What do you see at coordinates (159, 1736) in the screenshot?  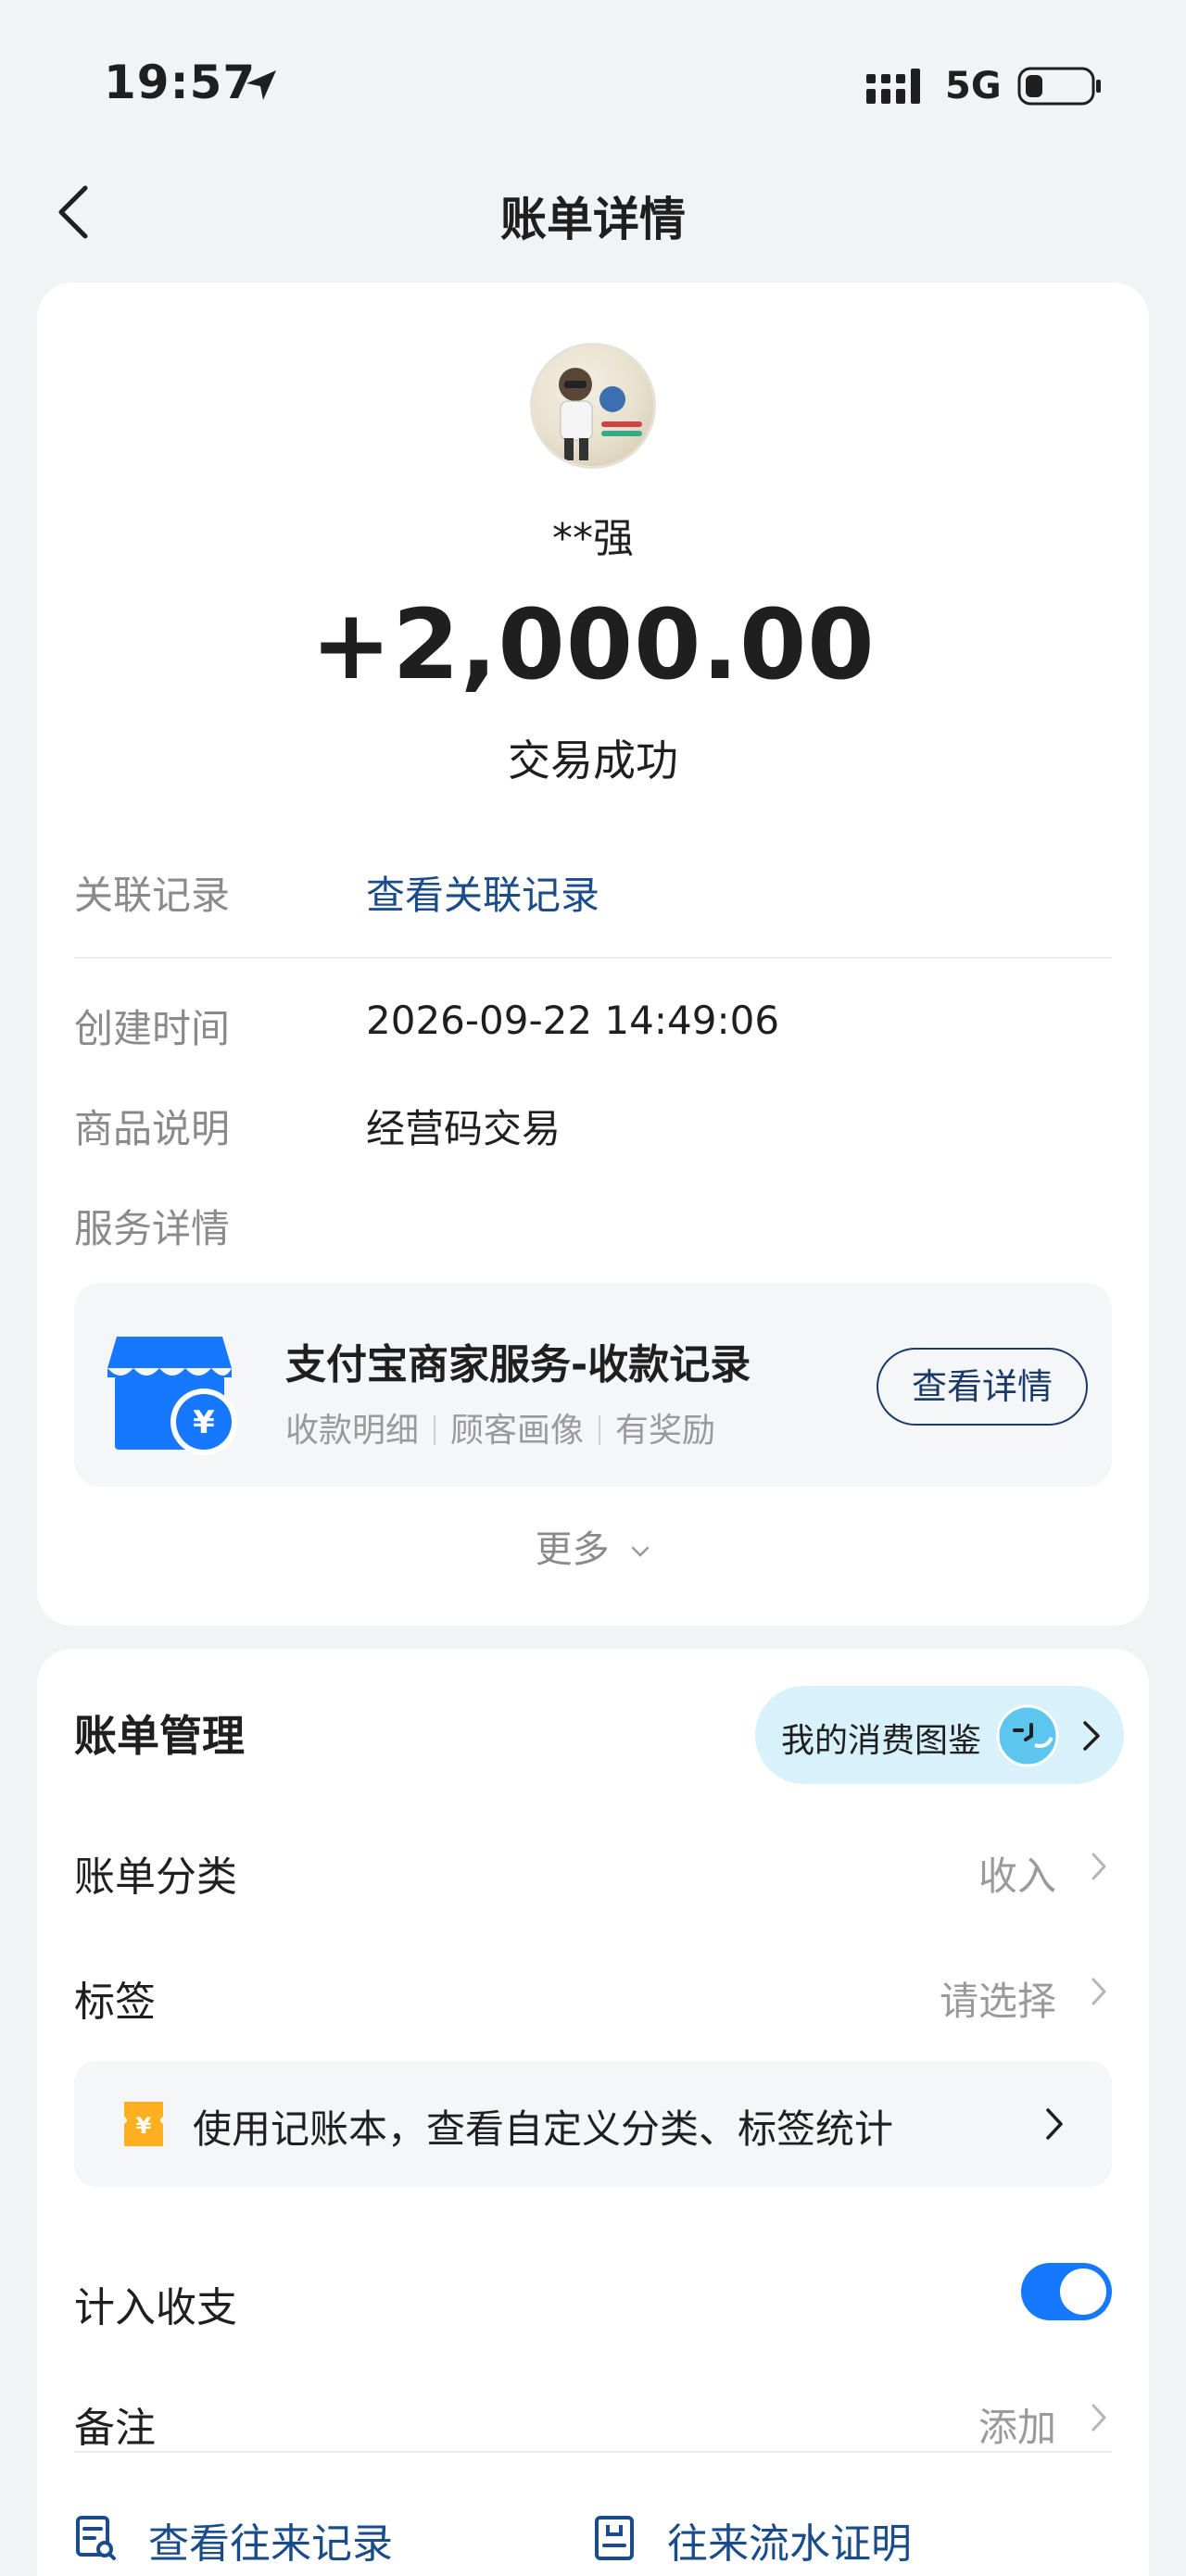 I see `bill-management-title: 账单管理` at bounding box center [159, 1736].